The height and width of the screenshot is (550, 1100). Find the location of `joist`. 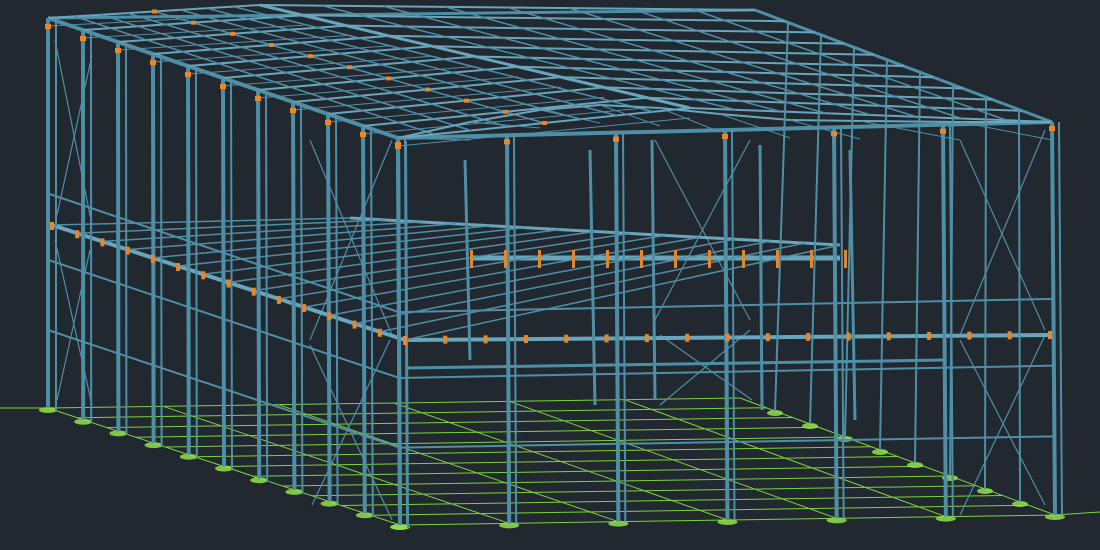

joist is located at coordinates (562, 282).